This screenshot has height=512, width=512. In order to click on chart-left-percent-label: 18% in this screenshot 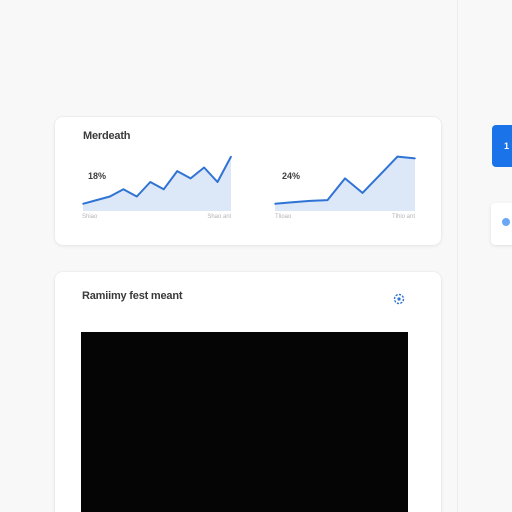, I will do `click(97, 176)`.